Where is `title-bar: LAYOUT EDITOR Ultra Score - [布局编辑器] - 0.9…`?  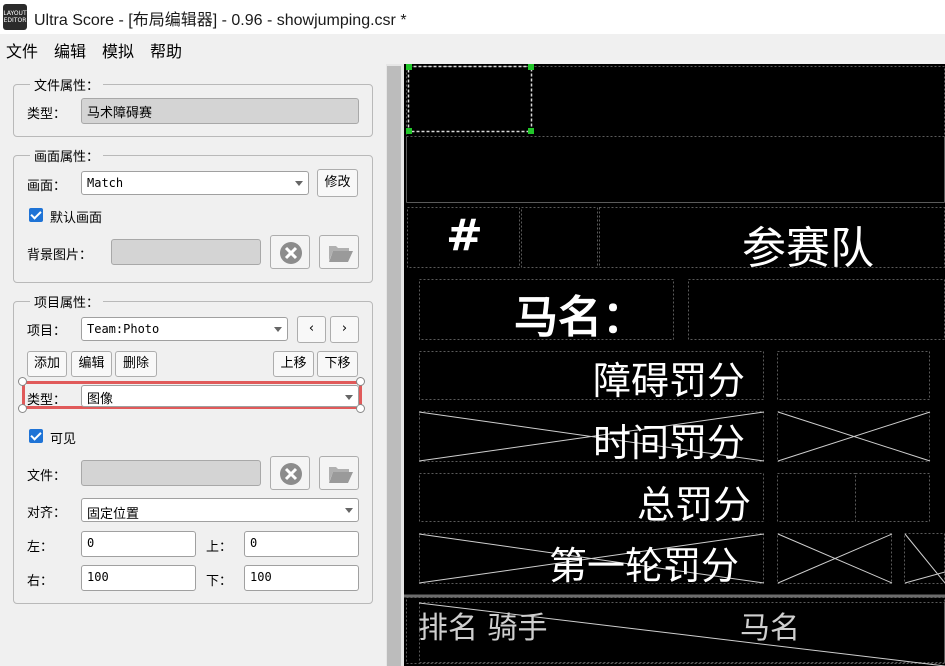
title-bar: LAYOUT EDITOR Ultra Score - [布局编辑器] - 0.9… is located at coordinates (472, 17).